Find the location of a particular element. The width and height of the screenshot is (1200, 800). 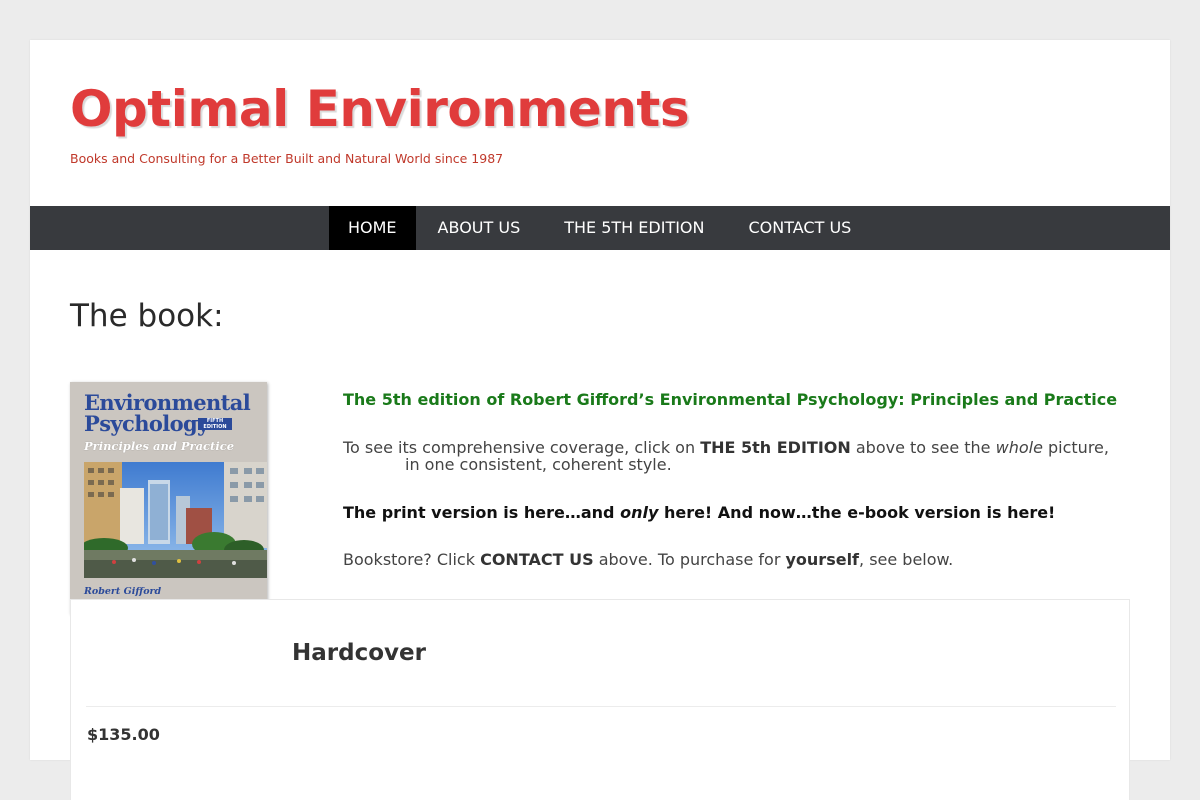

bookstore-text-3: , see below. is located at coordinates (906, 559).